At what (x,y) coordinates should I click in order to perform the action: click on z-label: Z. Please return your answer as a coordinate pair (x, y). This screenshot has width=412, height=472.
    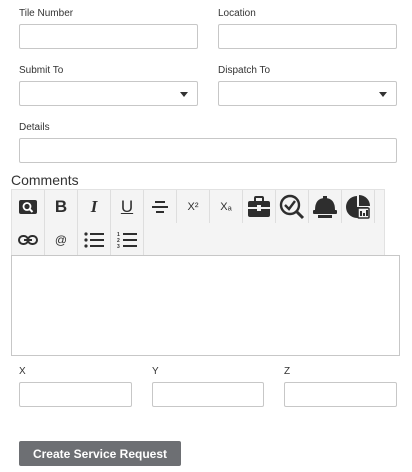
    Looking at the image, I should click on (287, 371).